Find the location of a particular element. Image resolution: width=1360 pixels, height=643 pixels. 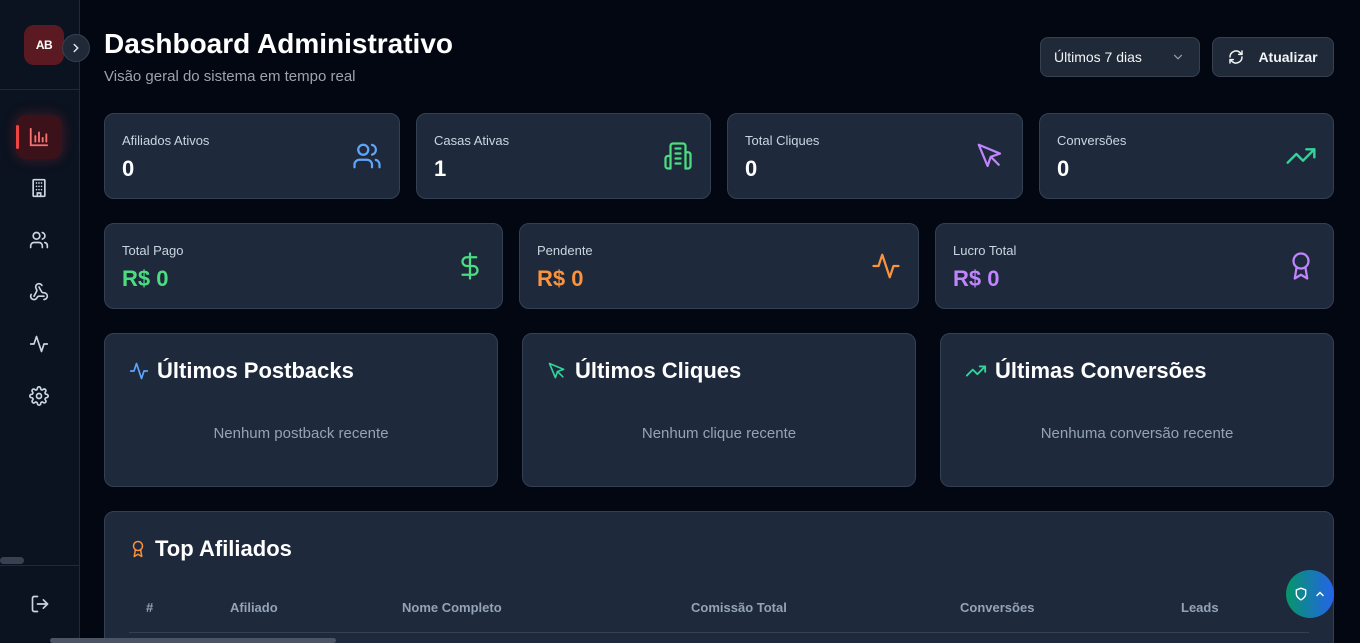

stat-label: Total Cliques is located at coordinates (782, 140).